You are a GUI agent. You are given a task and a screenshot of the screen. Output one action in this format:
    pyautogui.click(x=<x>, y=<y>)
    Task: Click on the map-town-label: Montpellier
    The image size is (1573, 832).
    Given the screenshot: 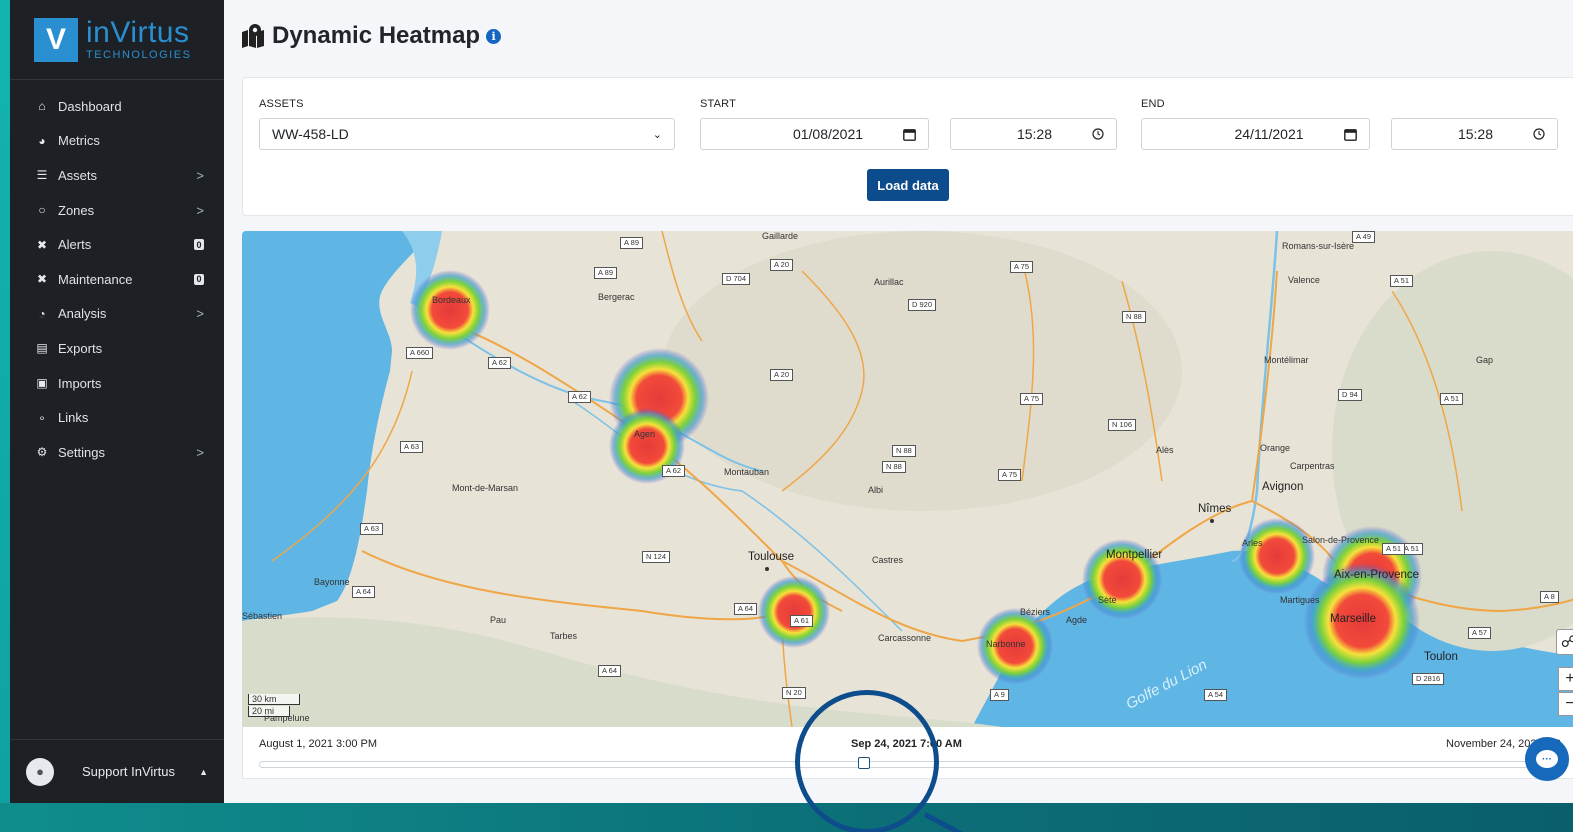 What is the action you would take?
    pyautogui.click(x=1134, y=555)
    